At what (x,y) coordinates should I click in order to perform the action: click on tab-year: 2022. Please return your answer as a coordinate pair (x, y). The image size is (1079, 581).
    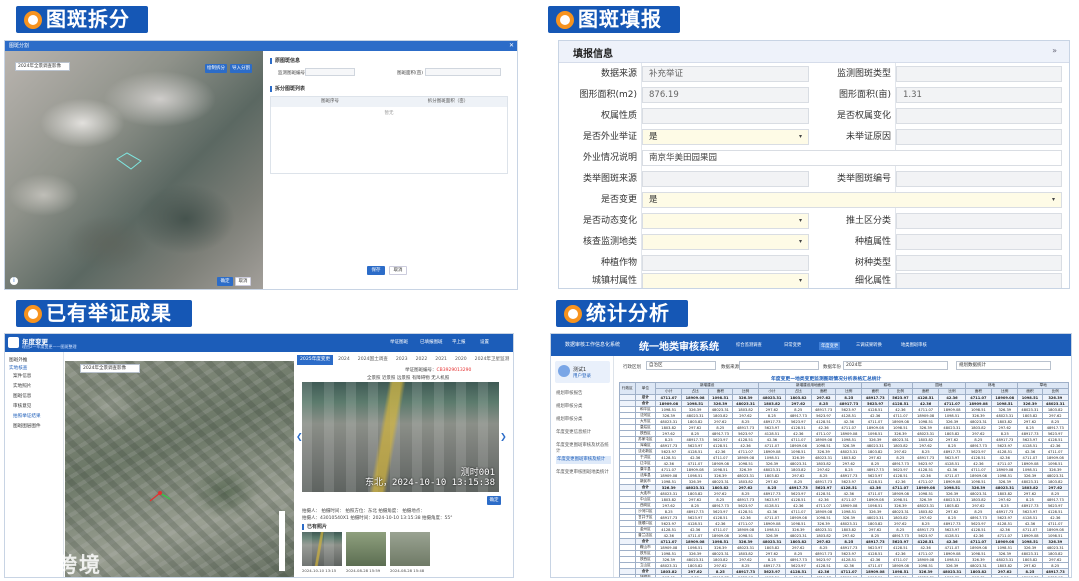
    Looking at the image, I should click on (422, 360).